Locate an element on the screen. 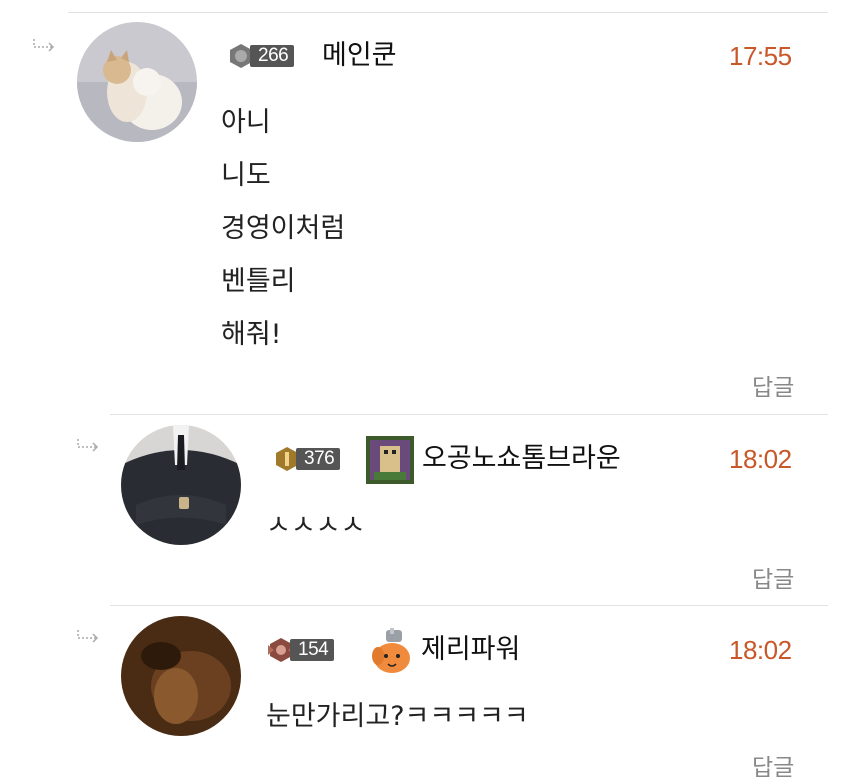 This screenshot has width=850, height=782. username: 제리파워 is located at coordinates (470, 650).